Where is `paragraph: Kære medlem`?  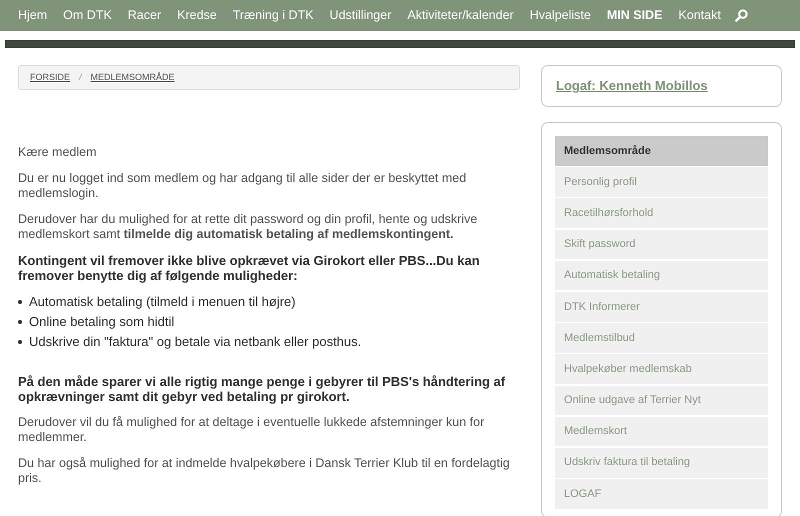
paragraph: Kære medlem is located at coordinates (58, 152).